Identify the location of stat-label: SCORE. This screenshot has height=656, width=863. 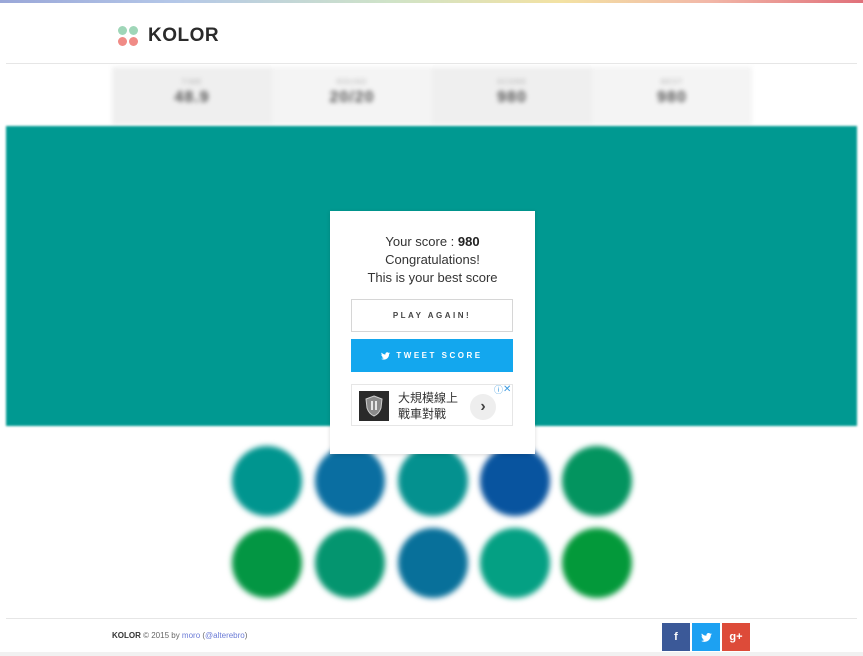
(512, 82).